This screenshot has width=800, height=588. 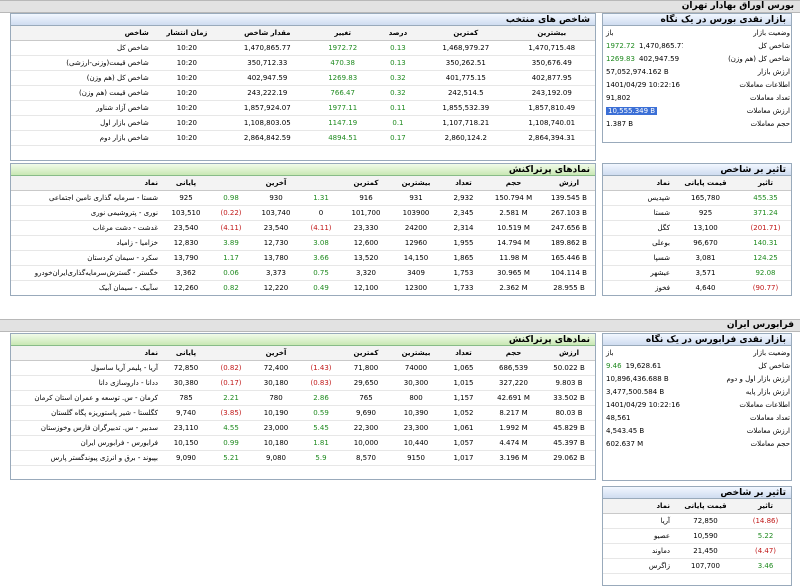 I want to click on symbol-name: ددانا - داروسازی دانا, so click(x=86, y=383).